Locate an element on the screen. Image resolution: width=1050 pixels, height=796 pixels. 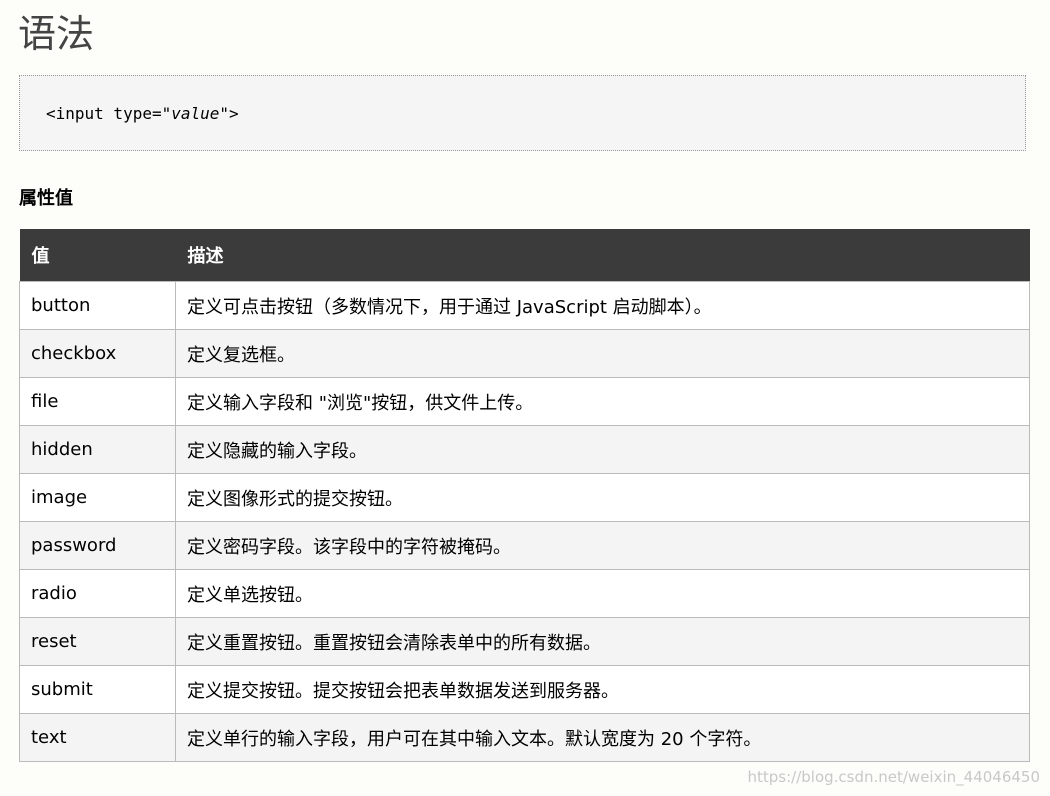
header-value: 值 is located at coordinates (97, 255).